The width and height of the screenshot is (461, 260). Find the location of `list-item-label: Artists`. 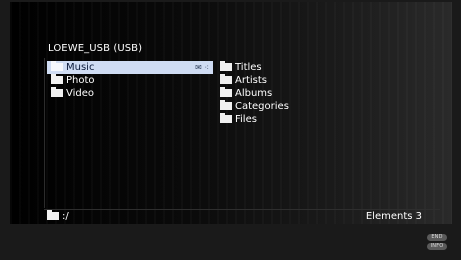

list-item-label: Artists is located at coordinates (251, 80).